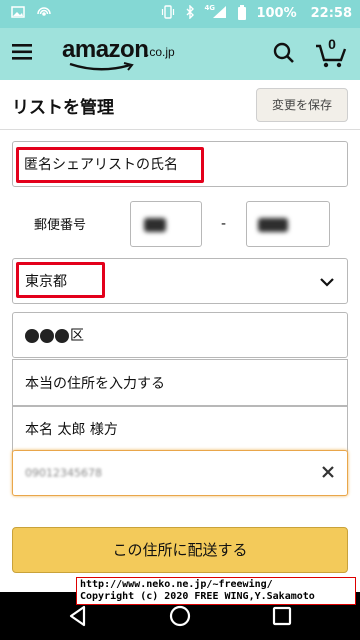  I want to click on title-row: リストを管理 変更を保存, so click(180, 105).